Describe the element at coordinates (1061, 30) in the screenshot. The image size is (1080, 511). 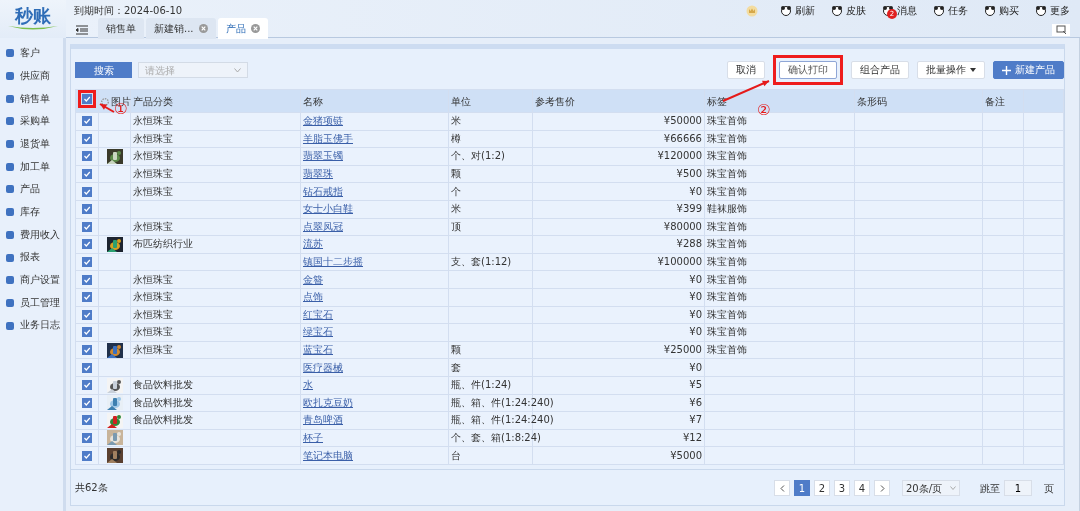
I see `screen-icon` at that location.